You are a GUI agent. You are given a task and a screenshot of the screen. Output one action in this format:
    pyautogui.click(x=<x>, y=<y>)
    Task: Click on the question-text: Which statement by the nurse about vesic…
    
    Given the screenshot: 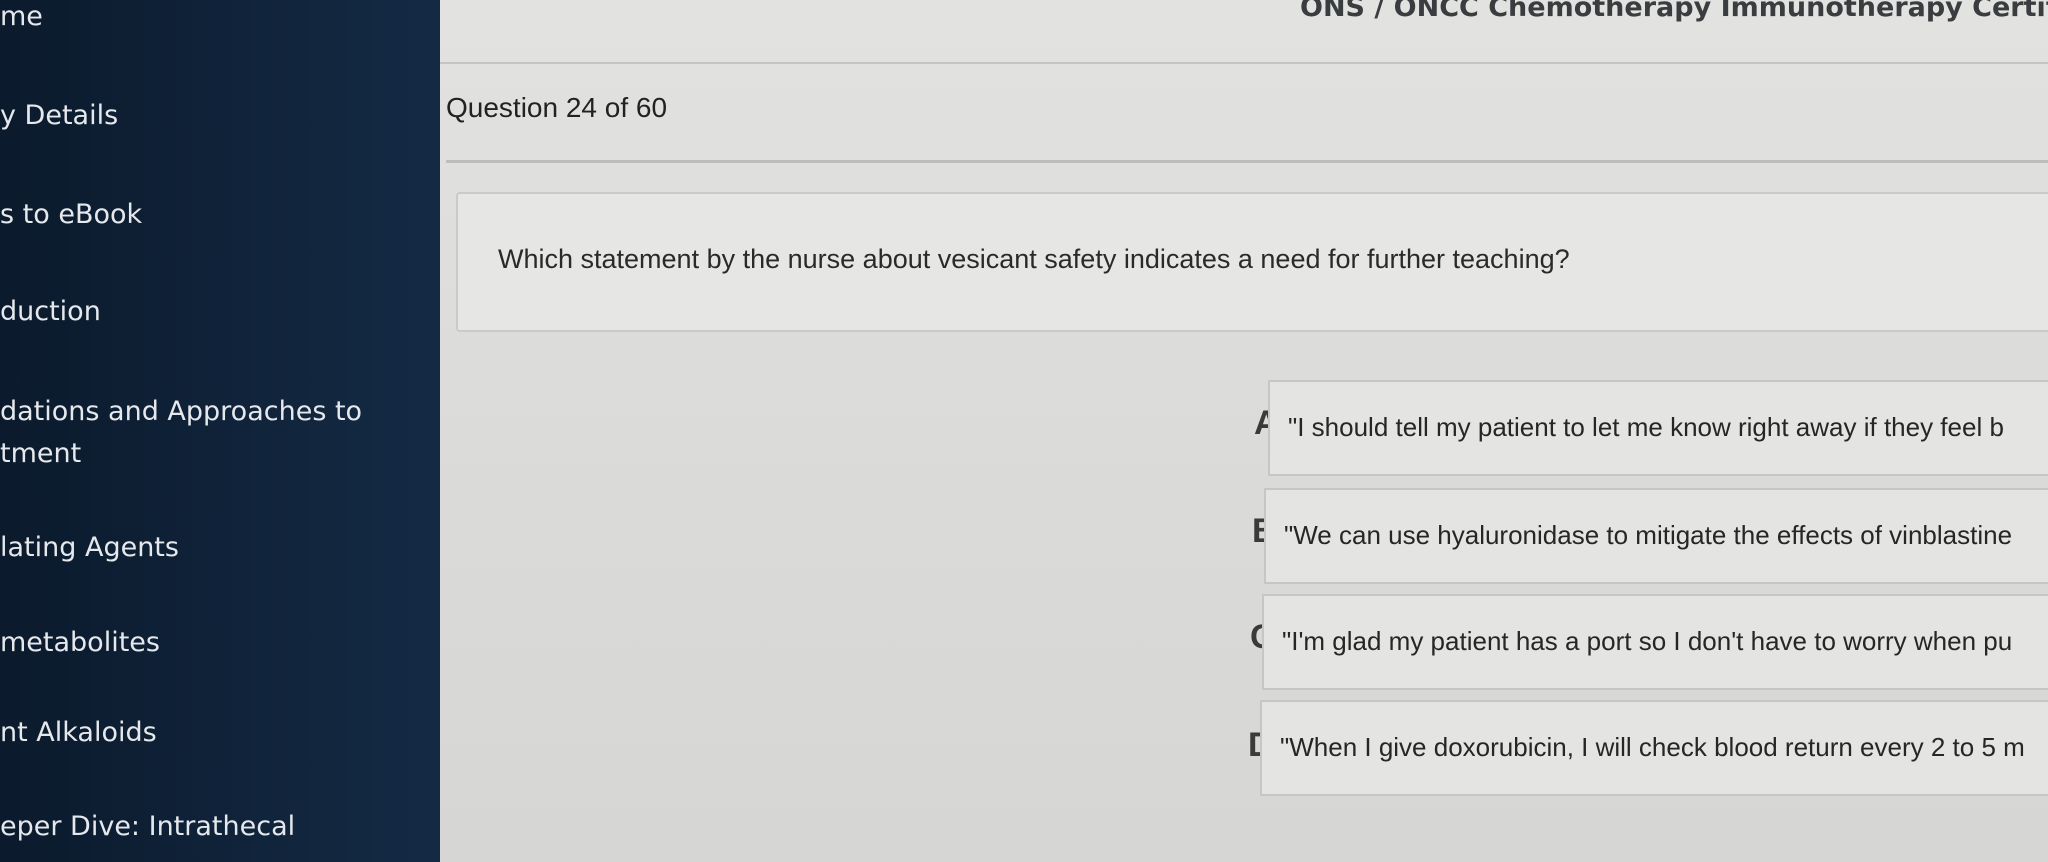 What is the action you would take?
    pyautogui.click(x=1034, y=259)
    